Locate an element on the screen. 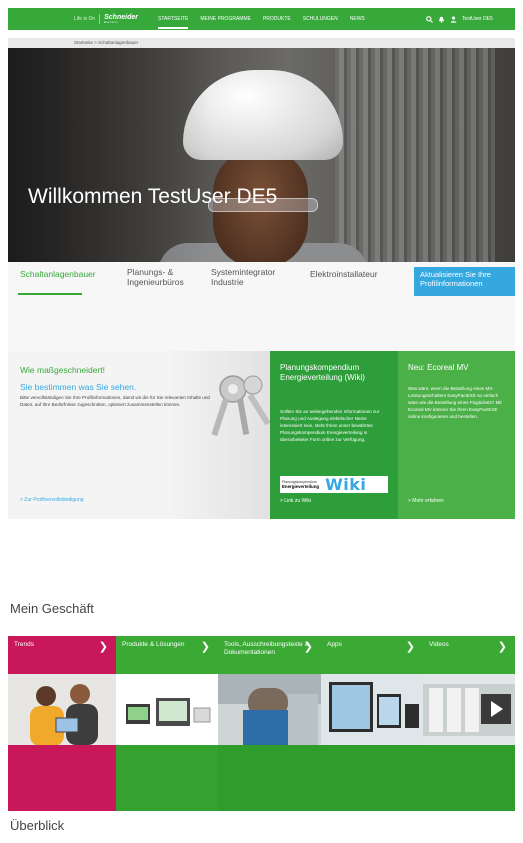 The image size is (523, 843). nav-actions: TestUser DE5 is located at coordinates (459, 19).